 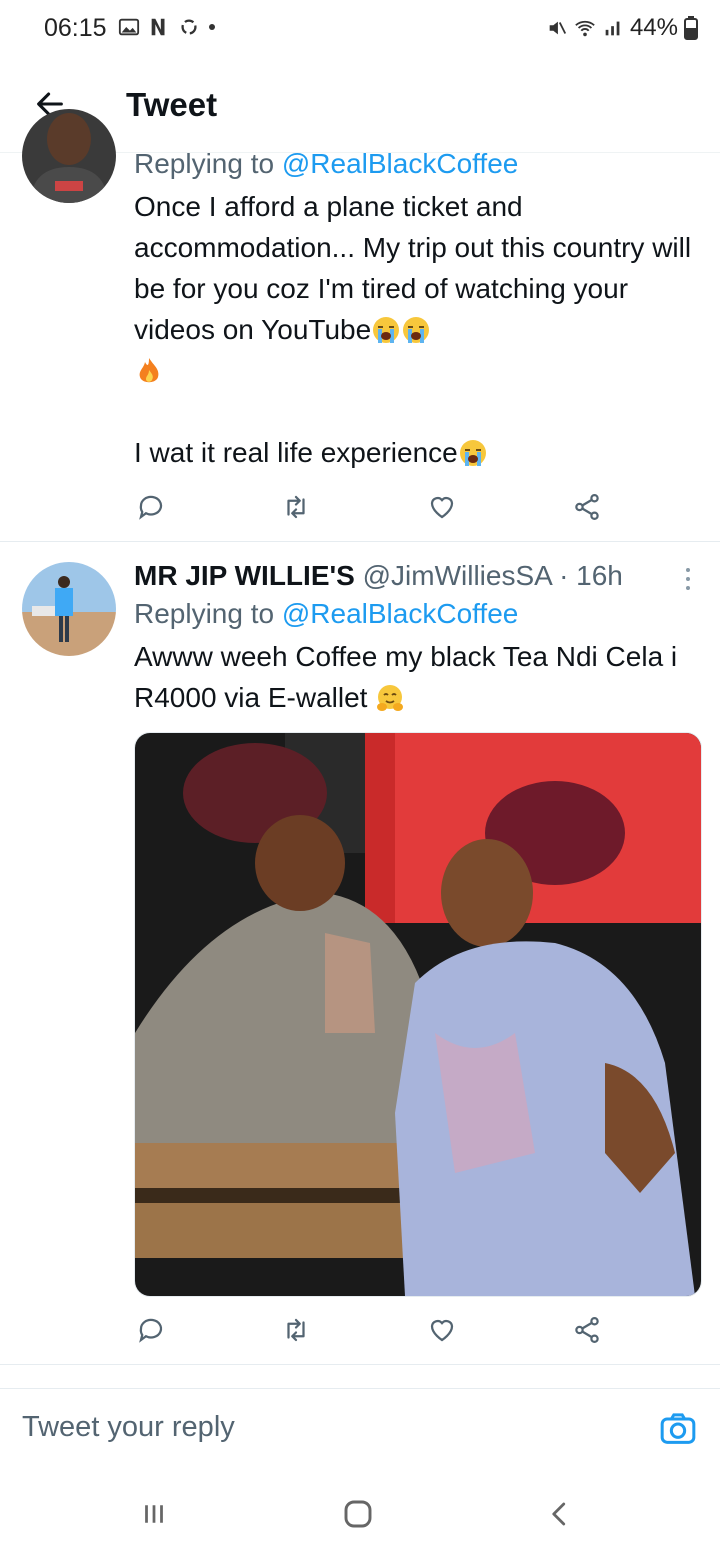 What do you see at coordinates (622, 28) in the screenshot?
I see `system-icons: 44%` at bounding box center [622, 28].